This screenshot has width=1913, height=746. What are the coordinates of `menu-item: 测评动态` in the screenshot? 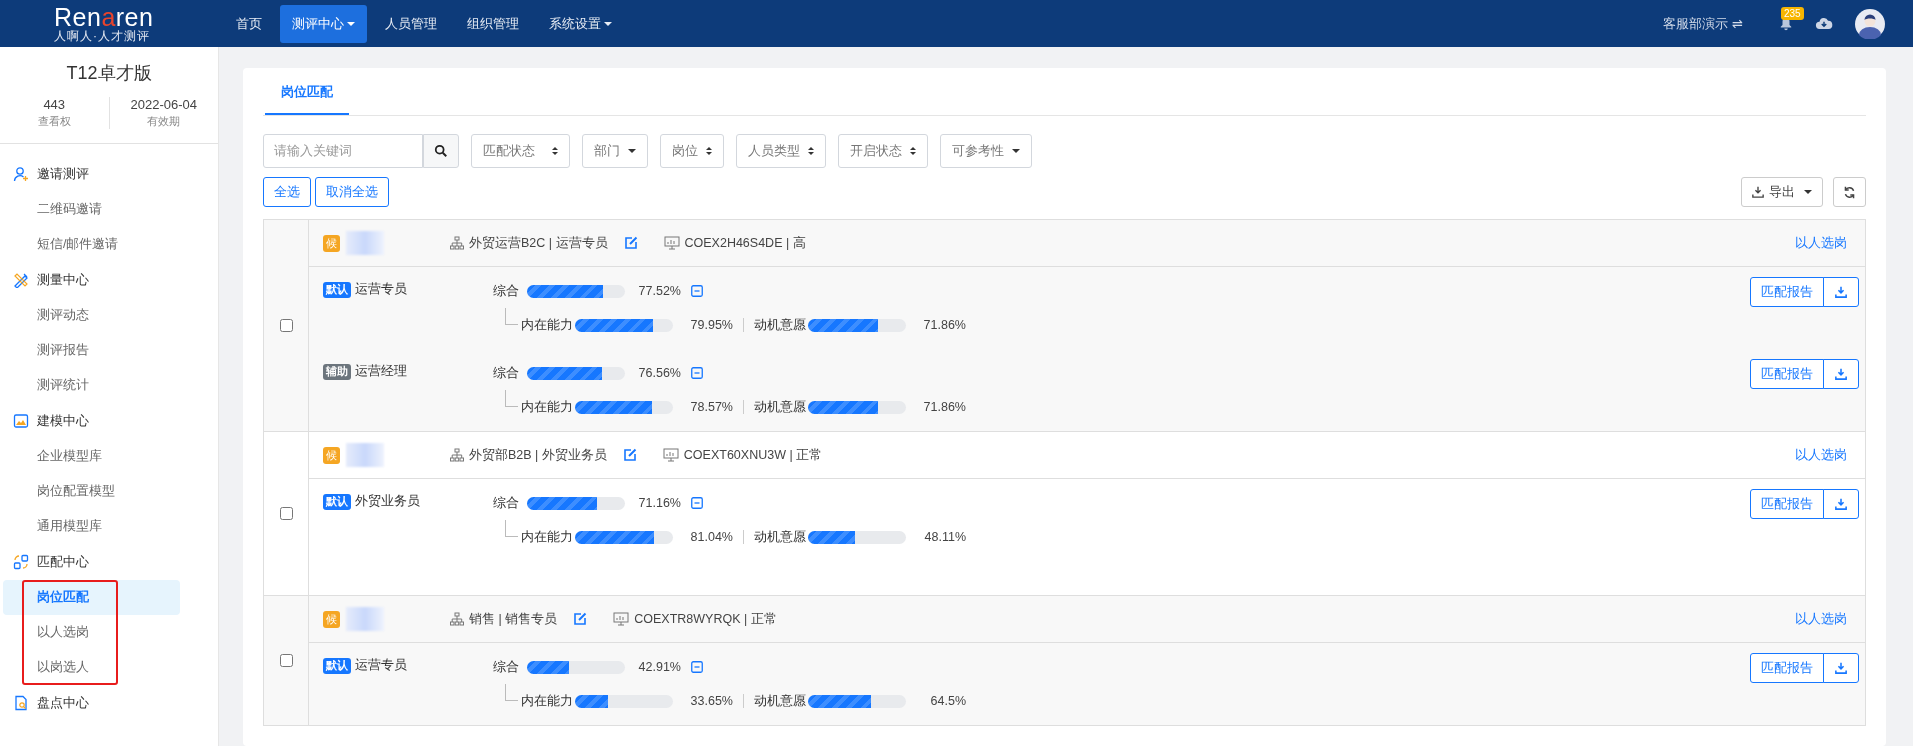 It's located at (91, 315).